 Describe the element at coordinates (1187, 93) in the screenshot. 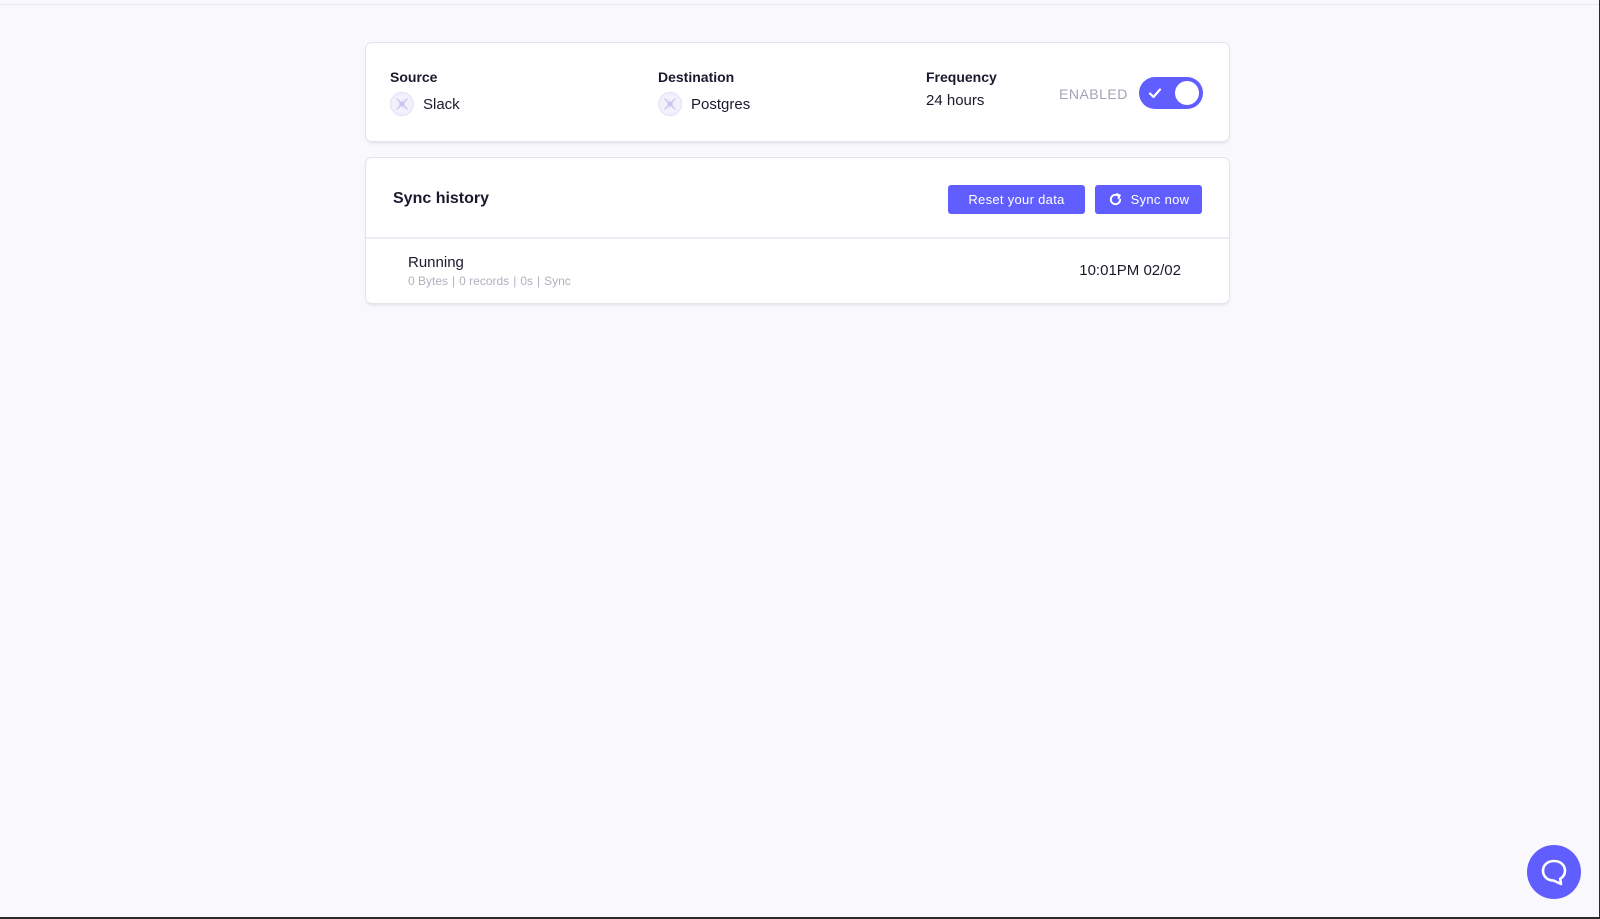

I see `toggle-knob` at that location.